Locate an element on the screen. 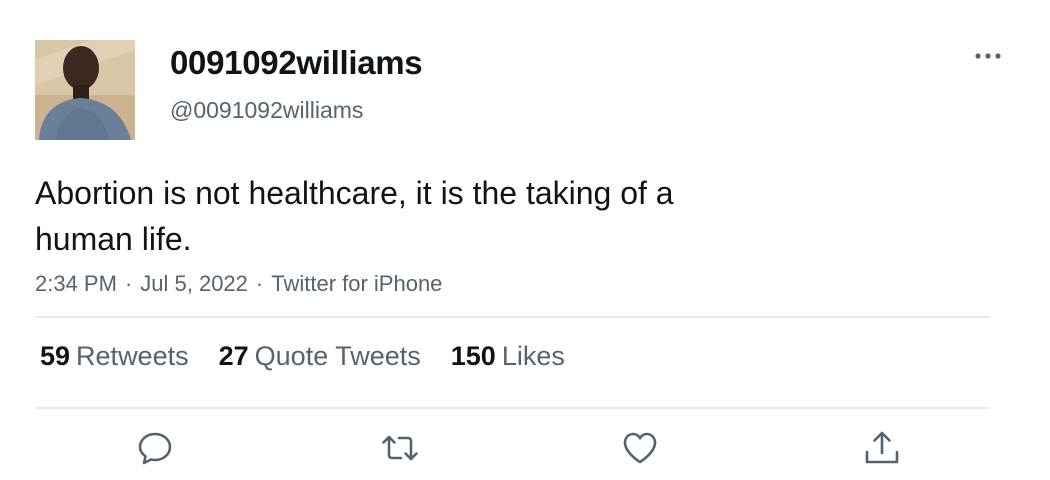  tweet-meta: 2:34 PM · Jul 5, 2022 · Twitter for iPhone is located at coordinates (238, 284).